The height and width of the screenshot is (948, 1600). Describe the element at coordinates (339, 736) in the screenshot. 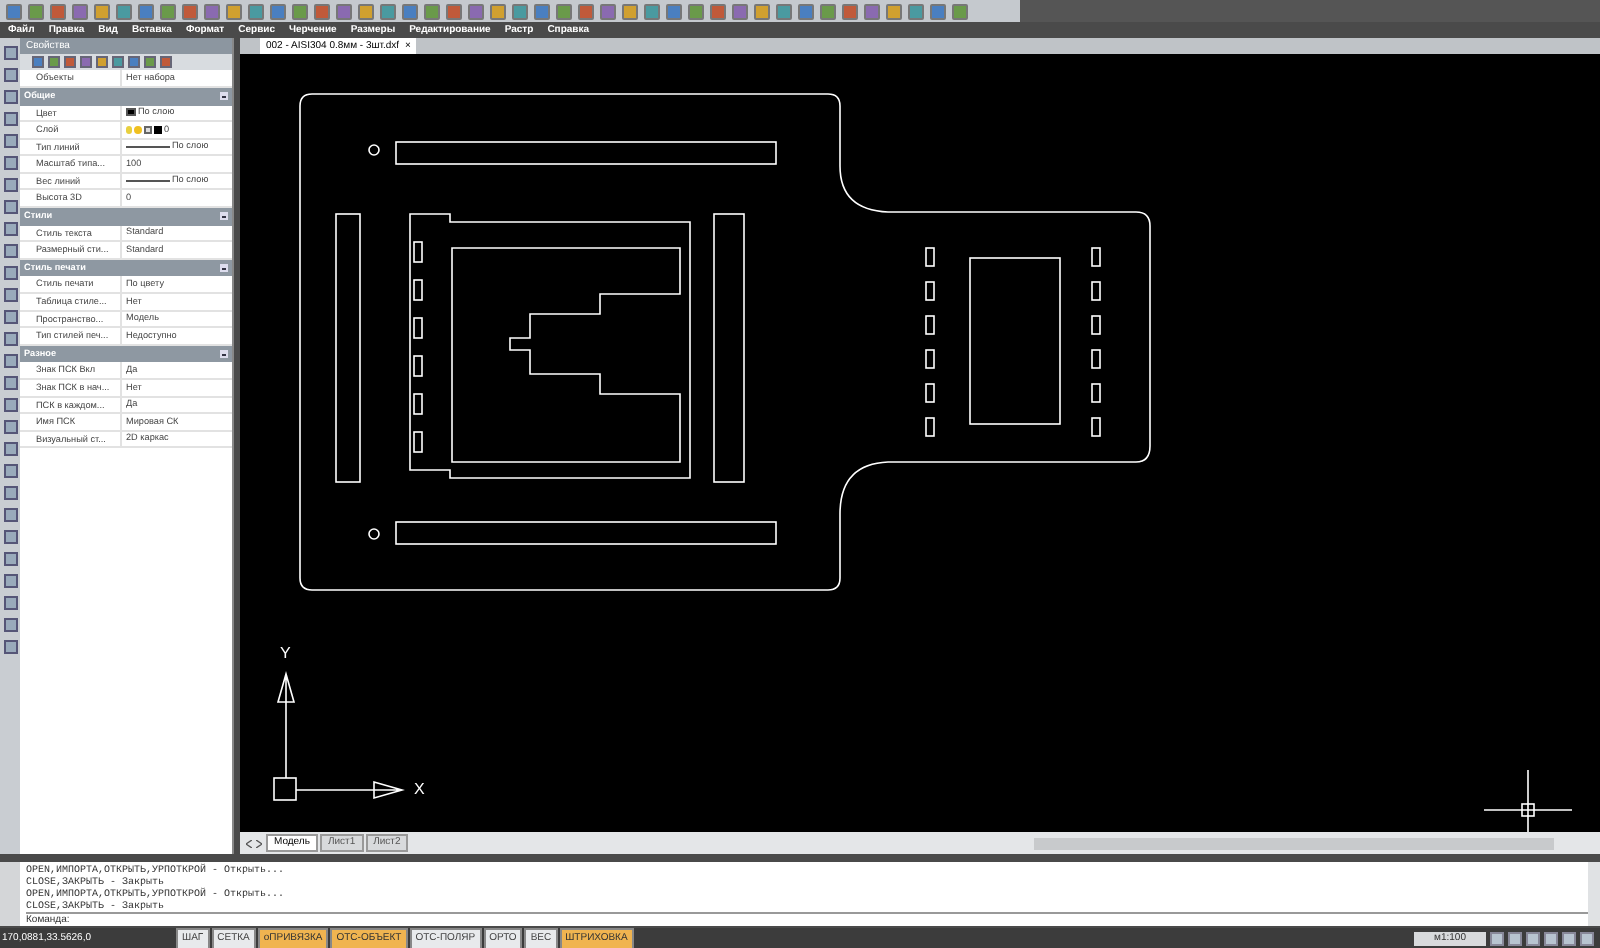

I see `ucs-axes-drawing` at that location.